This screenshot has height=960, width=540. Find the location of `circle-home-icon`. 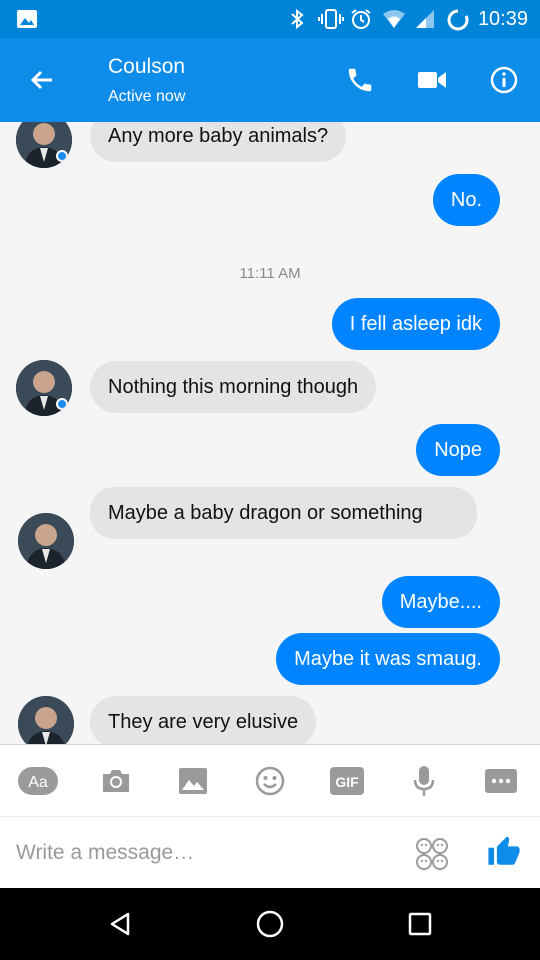

circle-home-icon is located at coordinates (270, 924).